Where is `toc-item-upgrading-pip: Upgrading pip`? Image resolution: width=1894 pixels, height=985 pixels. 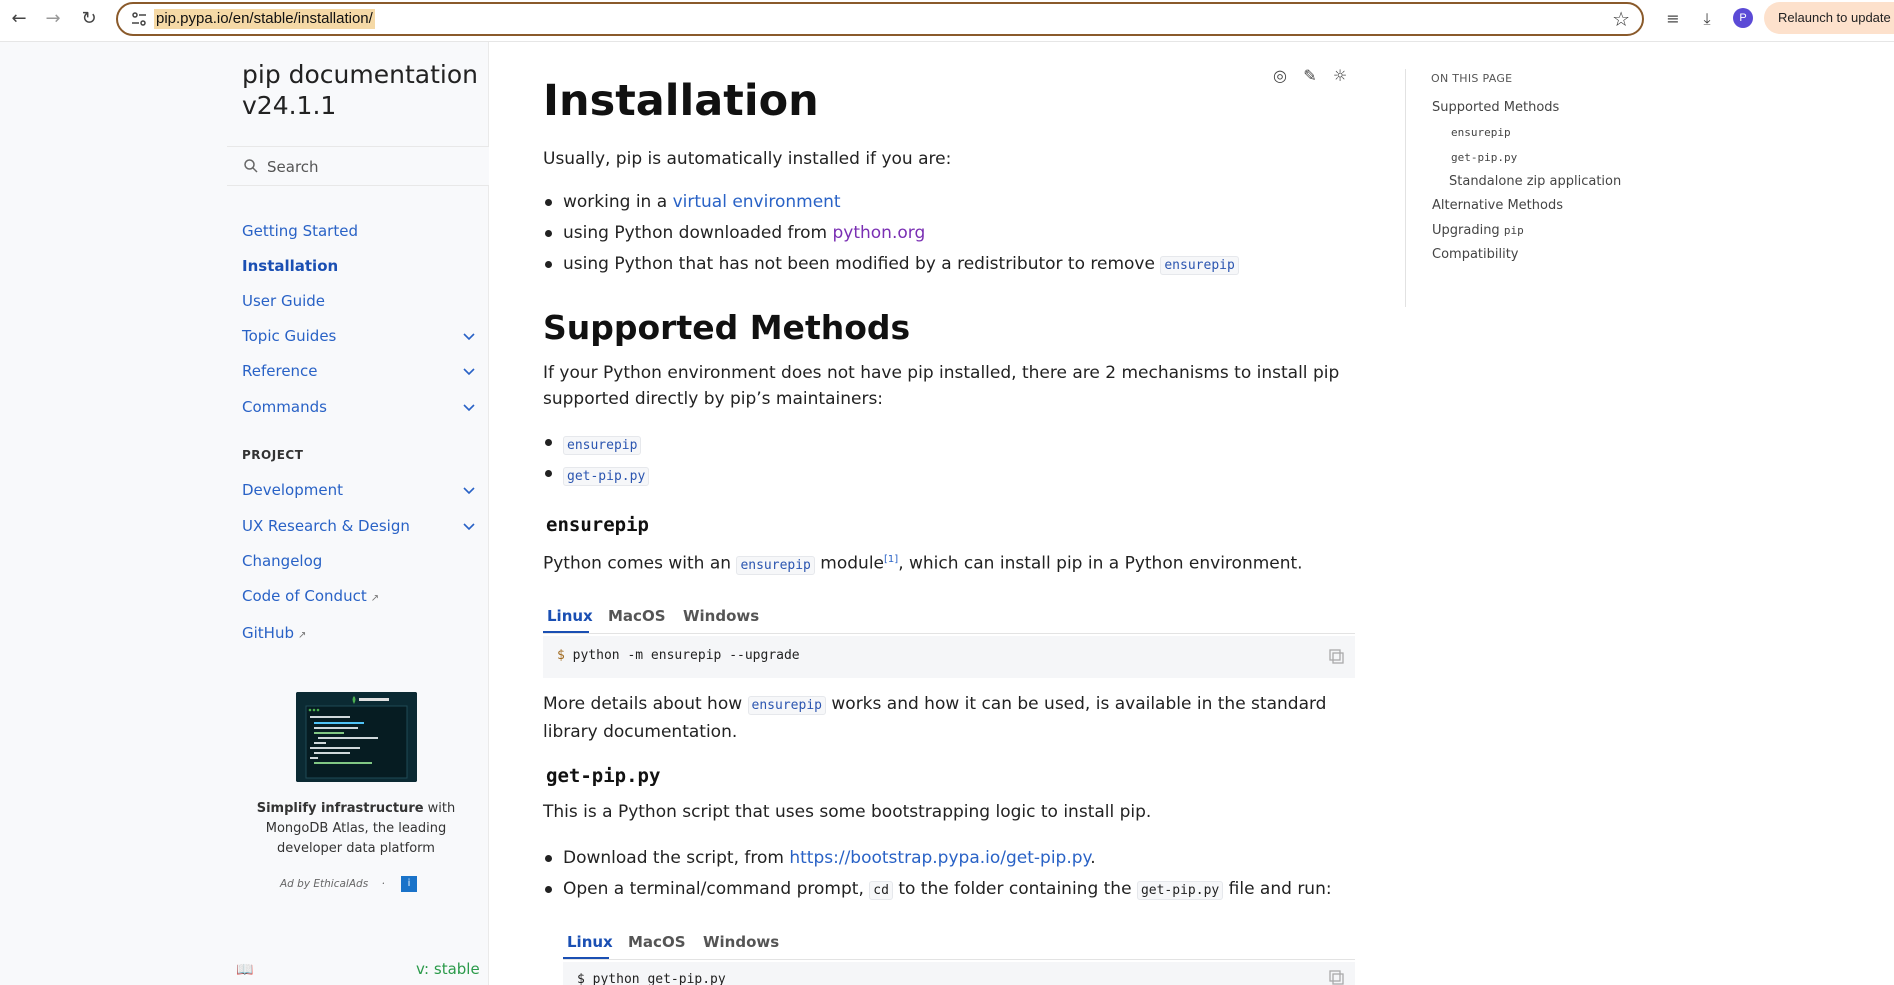
toc-item-upgrading-pip: Upgrading pip is located at coordinates (1478, 231).